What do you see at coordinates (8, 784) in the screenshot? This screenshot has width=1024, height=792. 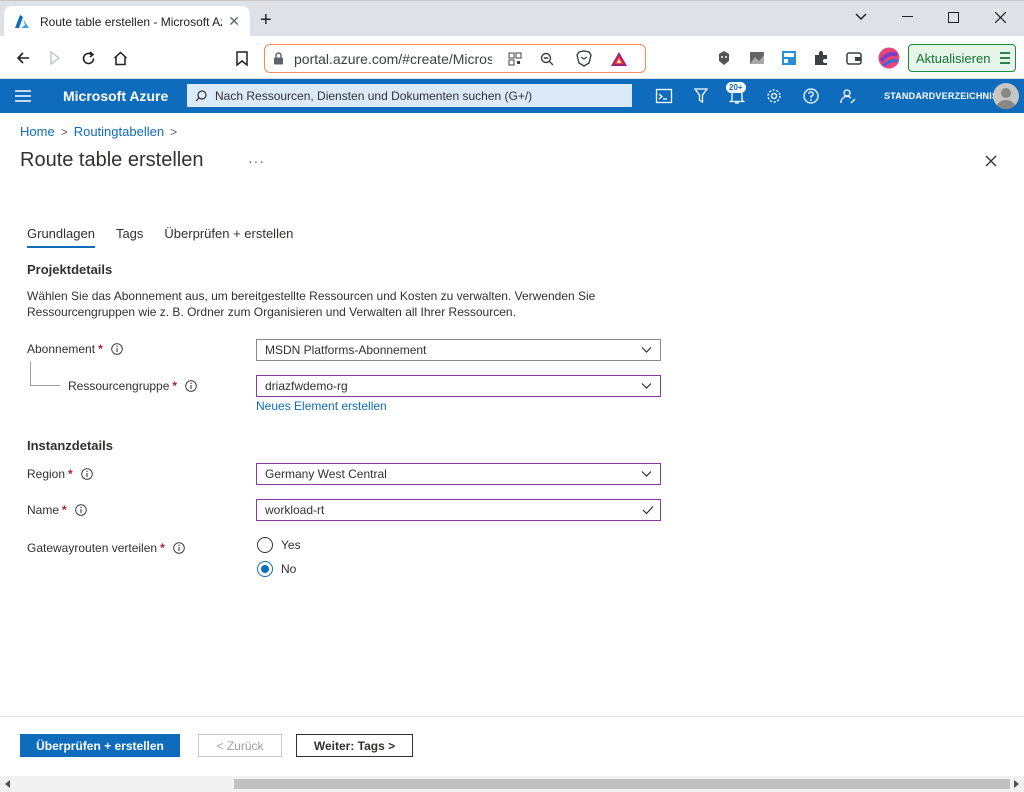 I see `scroll-left-icon` at bounding box center [8, 784].